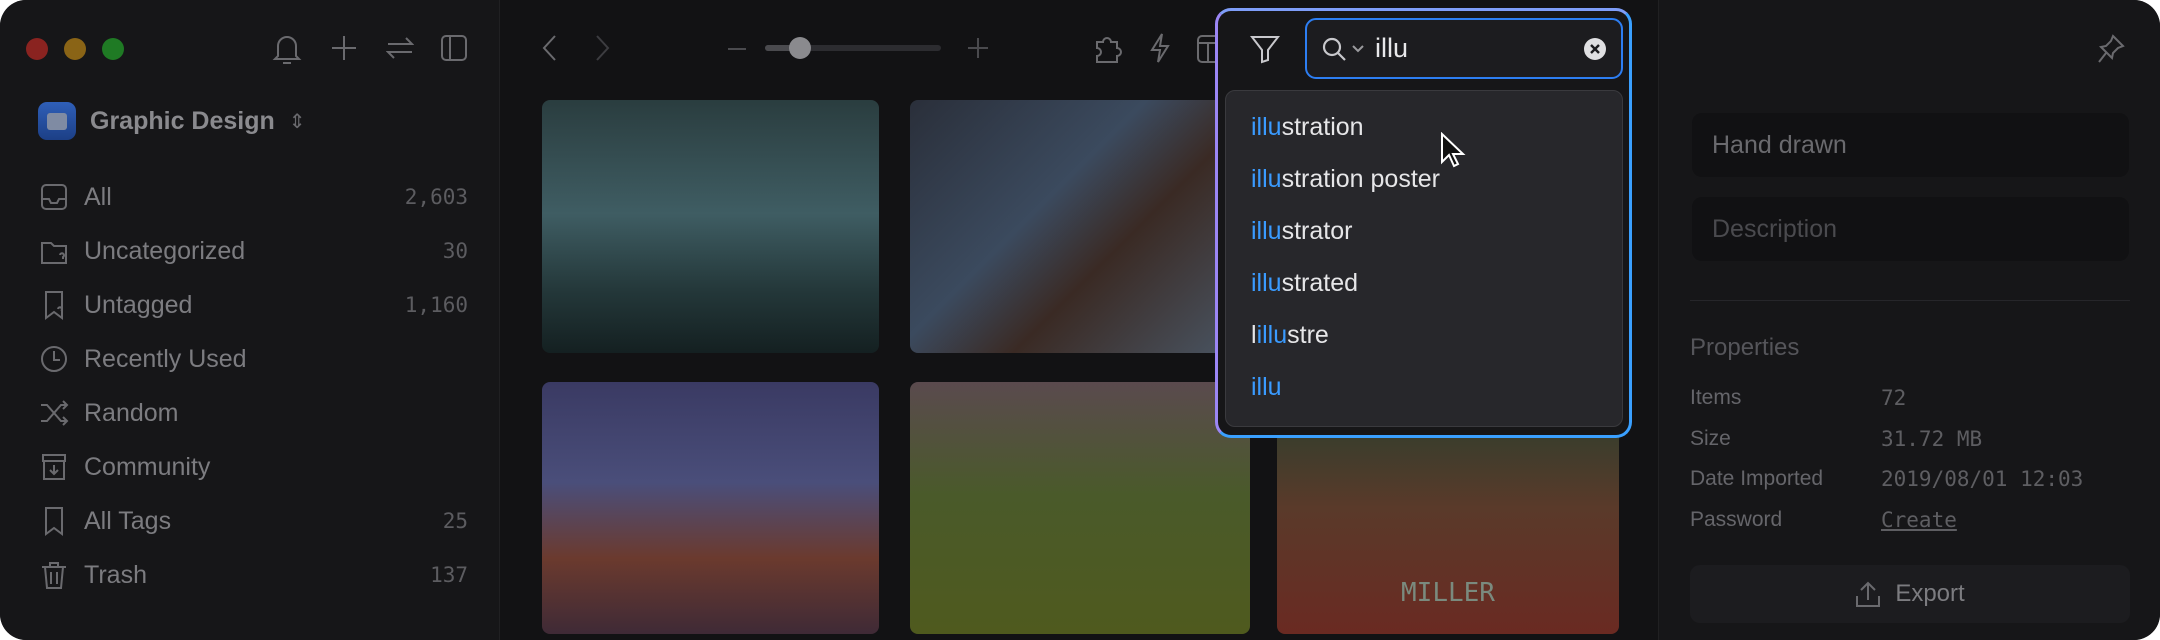 The height and width of the screenshot is (640, 2160). I want to click on minimize-window-button, so click(75, 49).